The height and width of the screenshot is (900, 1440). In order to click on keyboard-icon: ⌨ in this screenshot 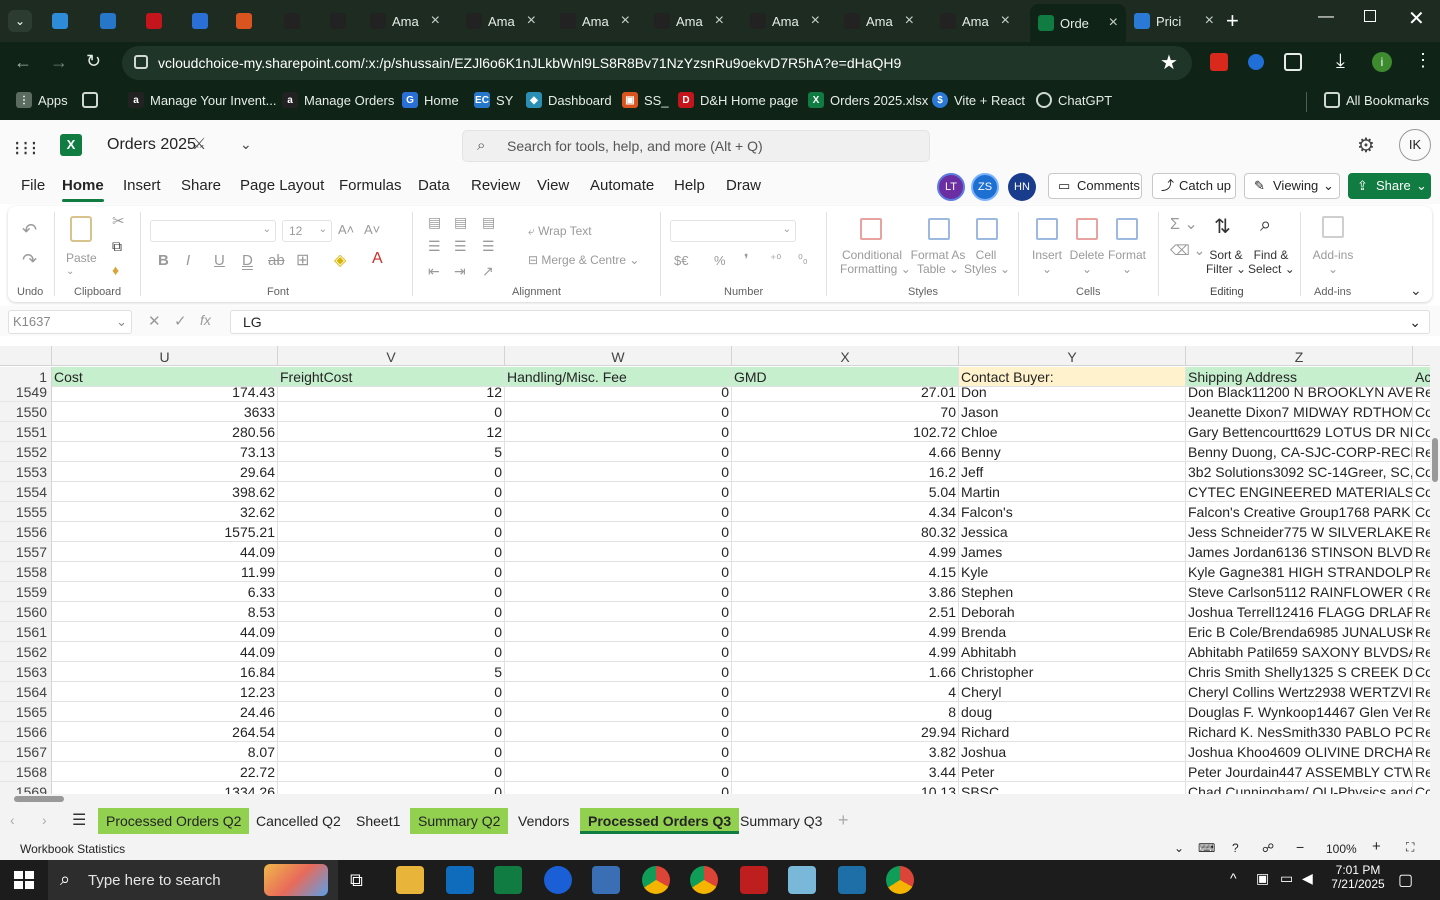, I will do `click(1206, 848)`.